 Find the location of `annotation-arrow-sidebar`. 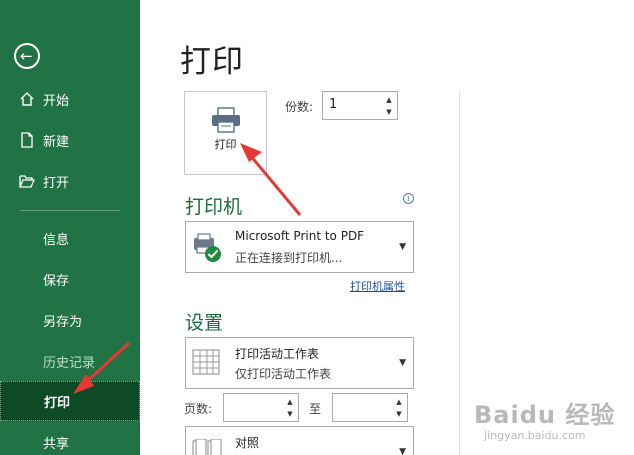

annotation-arrow-sidebar is located at coordinates (106, 363).